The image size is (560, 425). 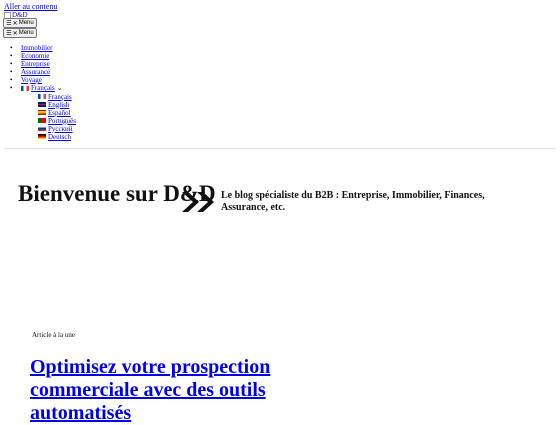 I want to click on language-option-ru: Русский, so click(x=57, y=129).